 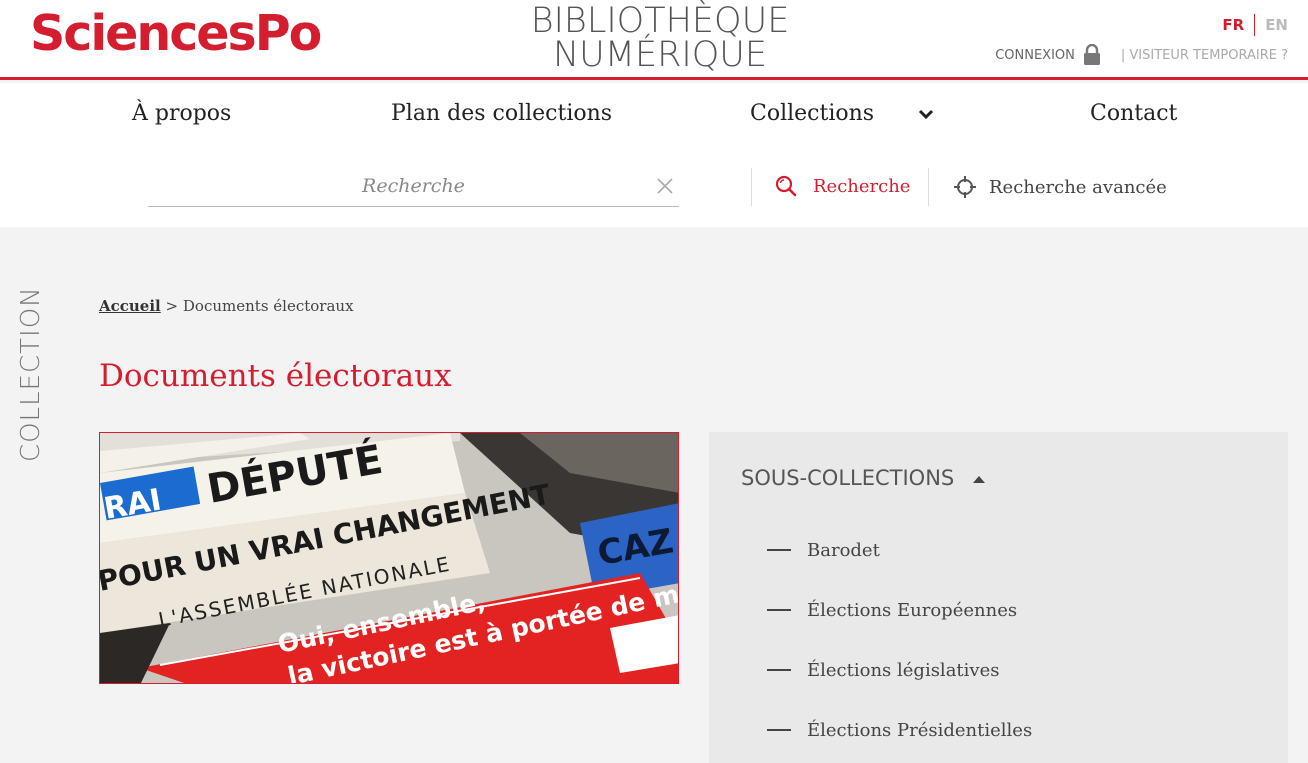 I want to click on breadcrumb-current: Documents électoraux, so click(x=268, y=306).